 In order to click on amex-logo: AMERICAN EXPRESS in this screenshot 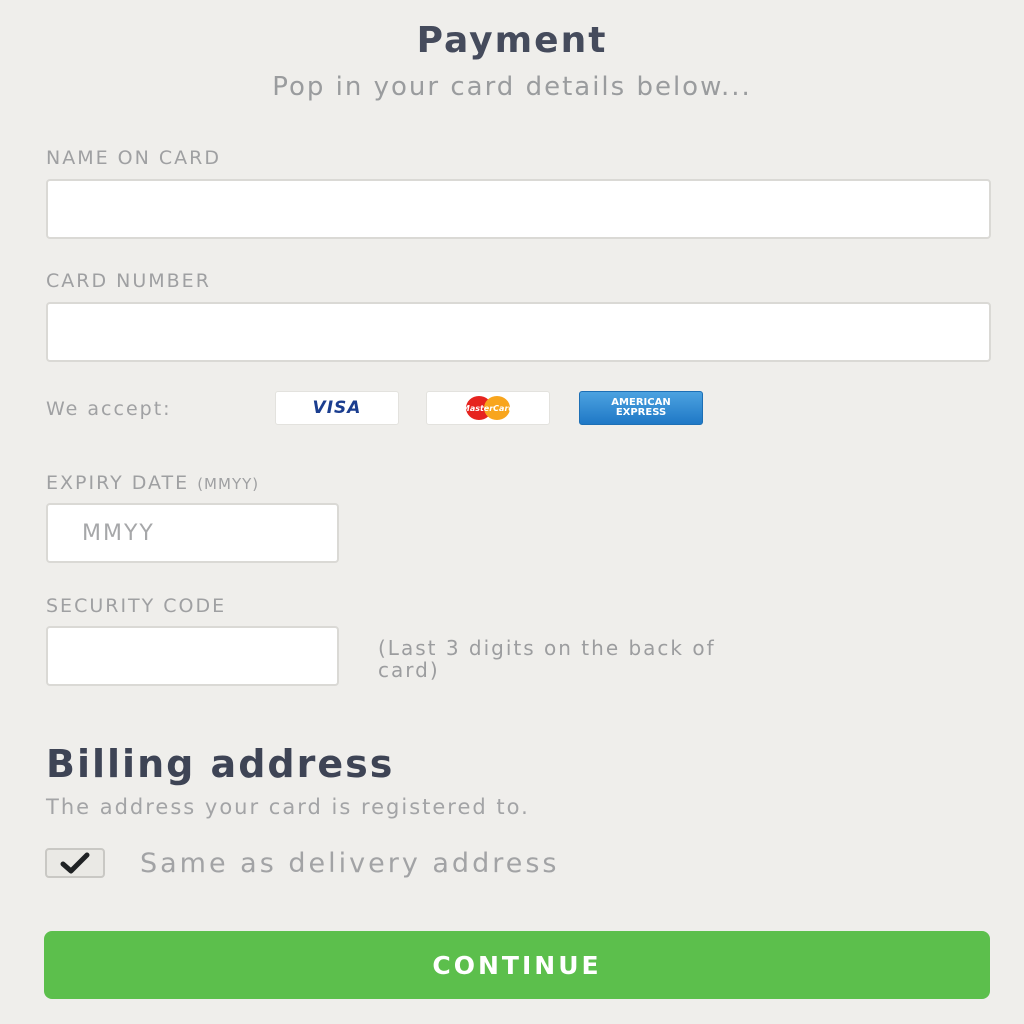, I will do `click(641, 408)`.